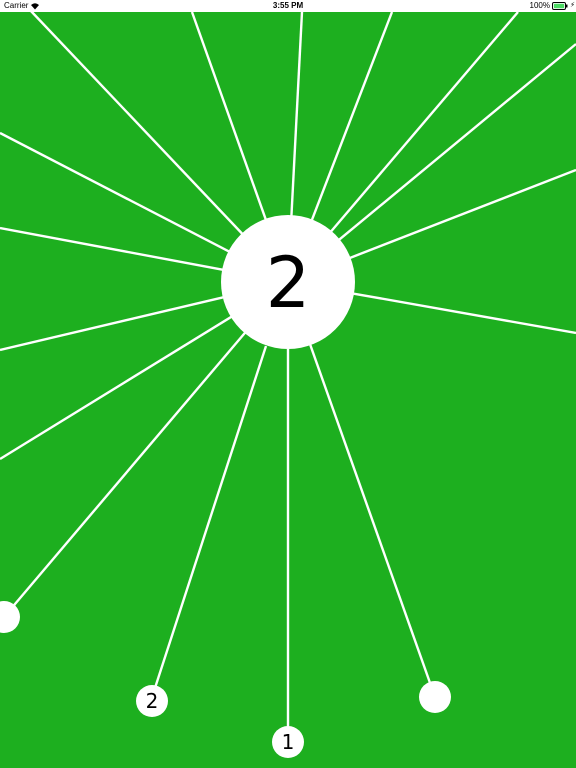 The height and width of the screenshot is (768, 576). I want to click on level-number: 2, so click(288, 283).